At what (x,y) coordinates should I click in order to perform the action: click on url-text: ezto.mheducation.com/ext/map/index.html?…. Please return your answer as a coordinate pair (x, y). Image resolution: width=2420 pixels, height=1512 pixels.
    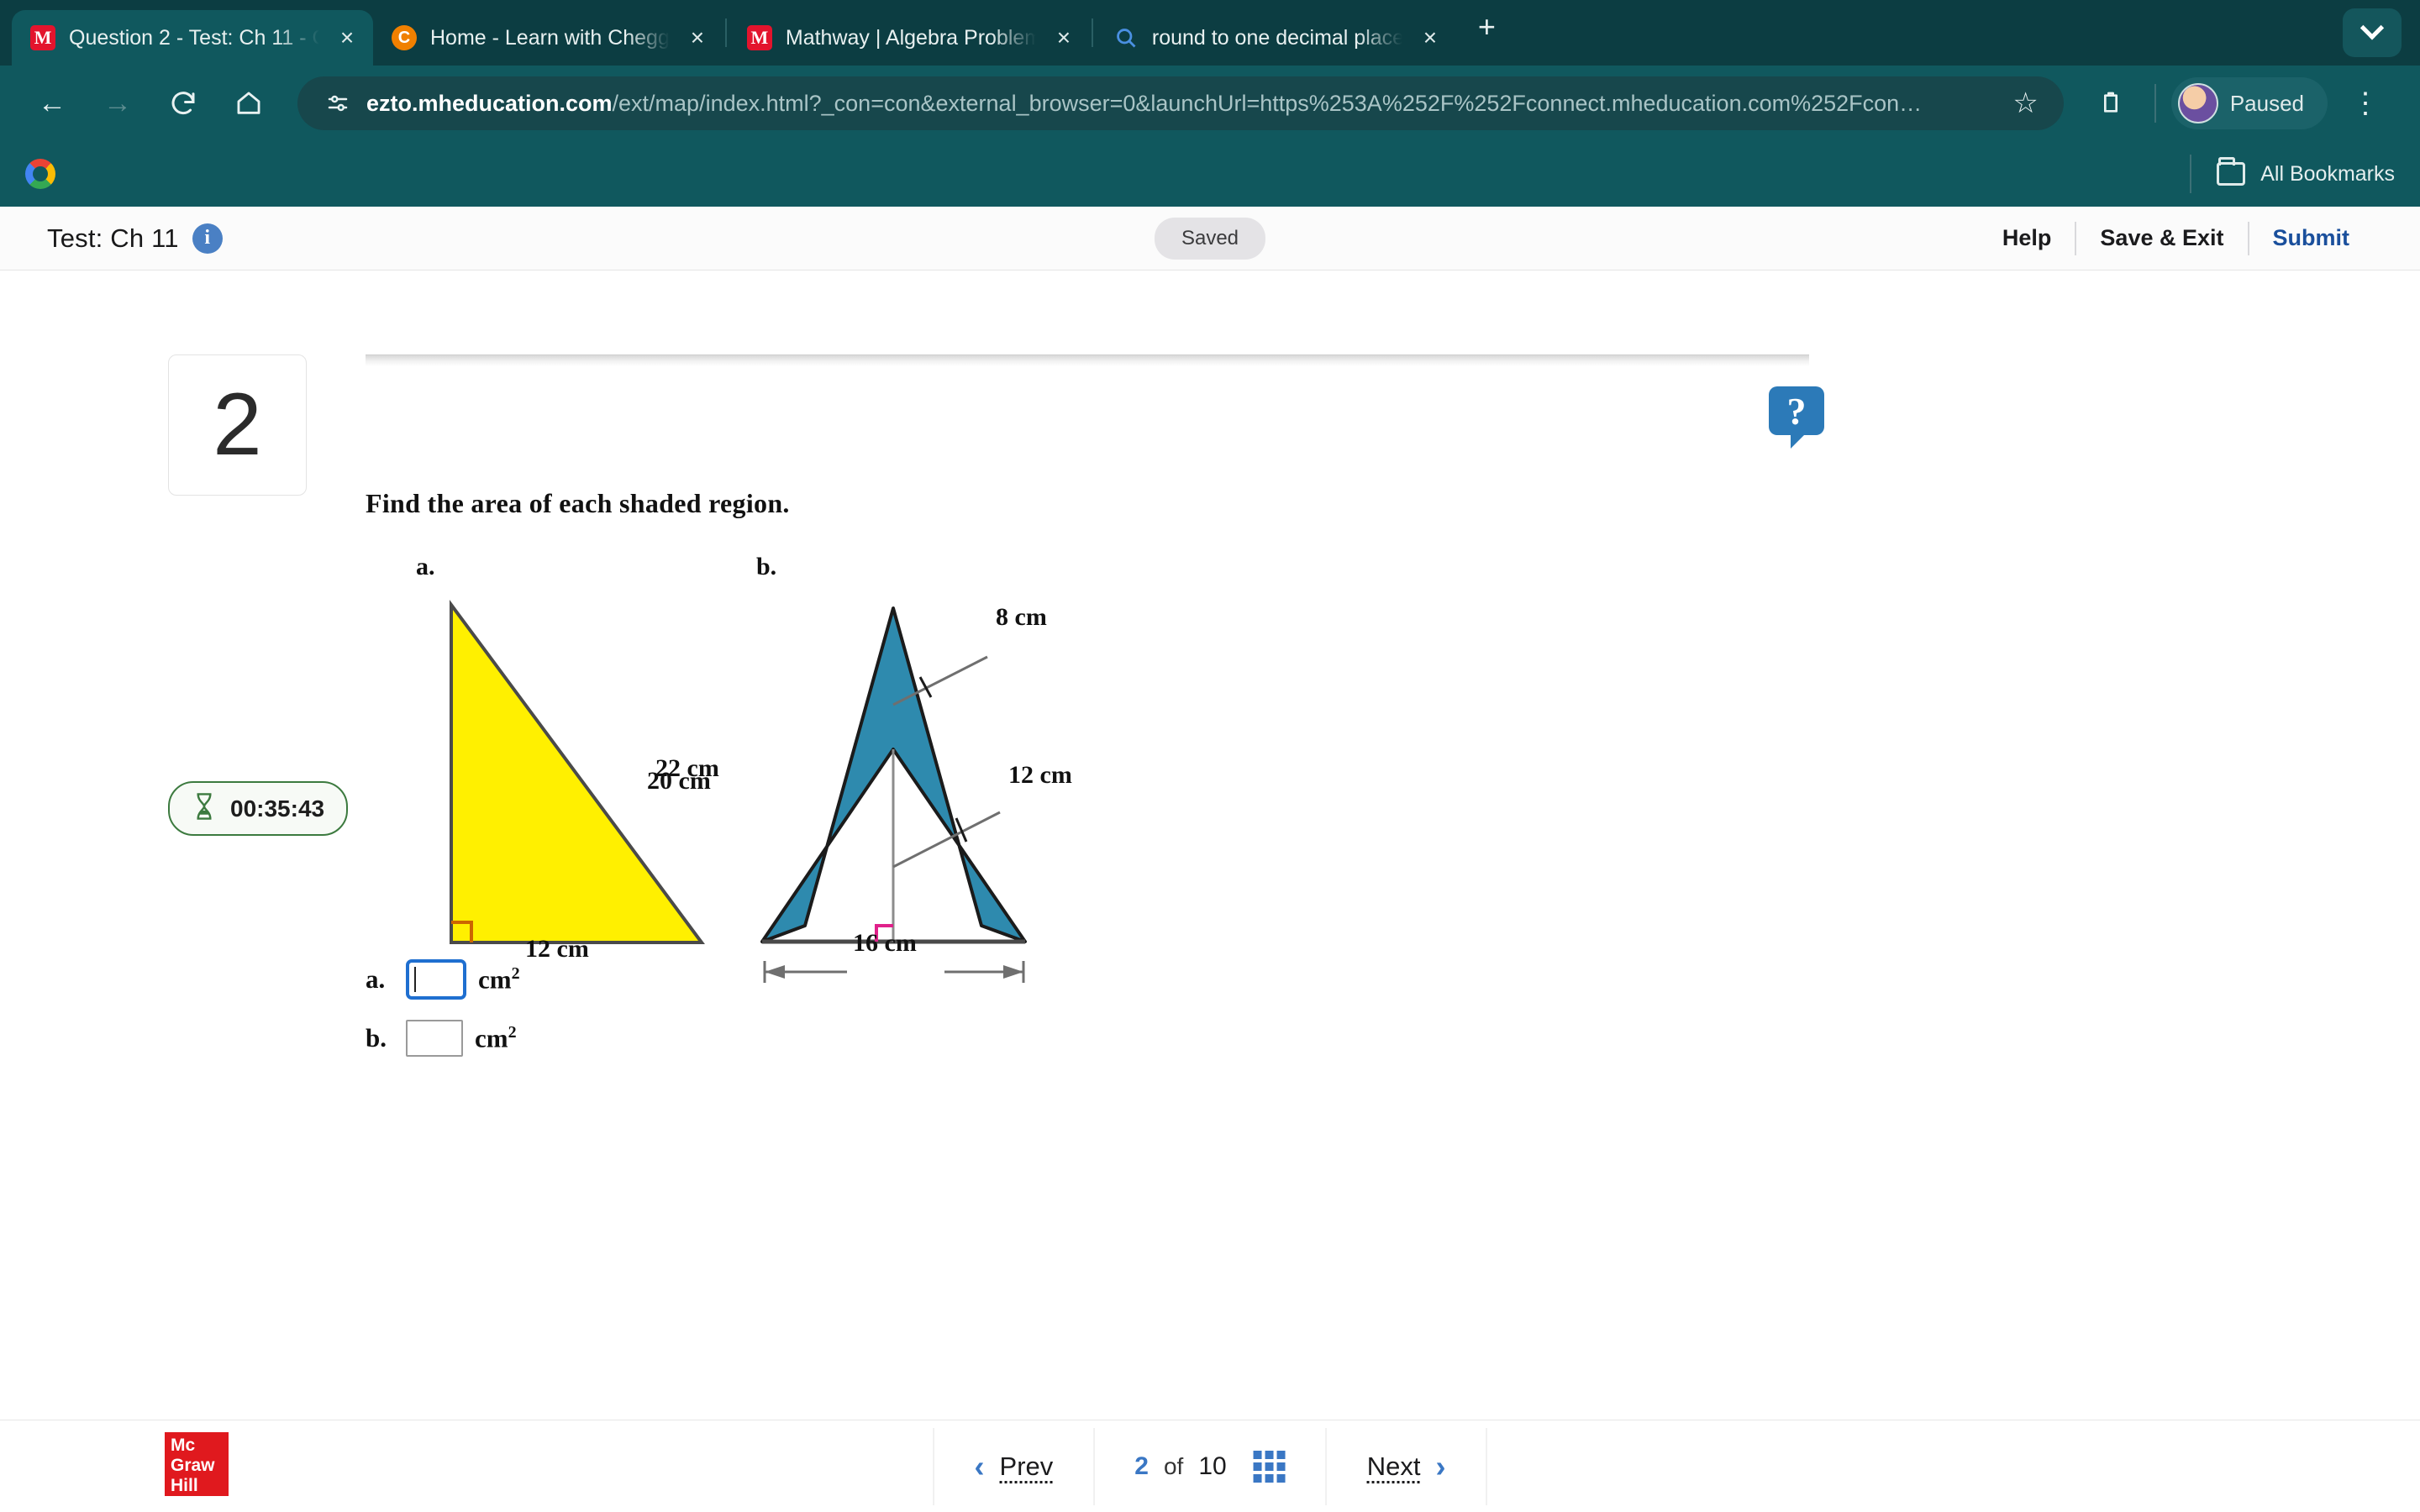
    Looking at the image, I should click on (1177, 104).